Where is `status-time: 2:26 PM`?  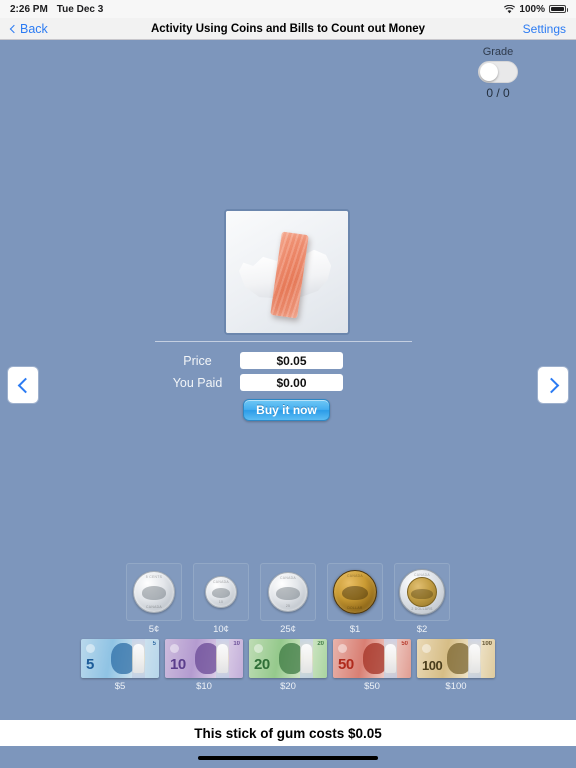
status-time: 2:26 PM is located at coordinates (29, 9).